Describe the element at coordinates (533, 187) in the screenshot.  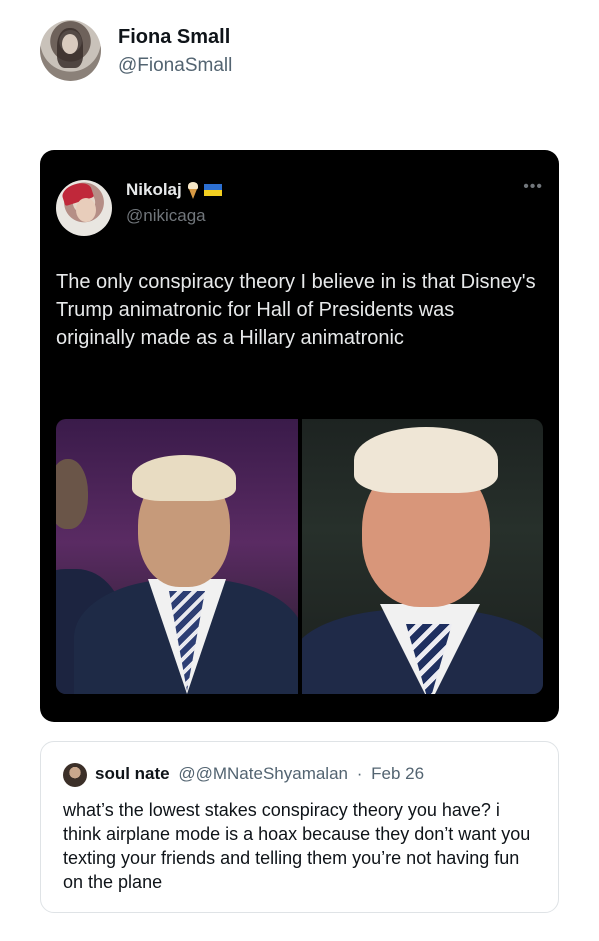
I see `more-options-icon: •••` at that location.